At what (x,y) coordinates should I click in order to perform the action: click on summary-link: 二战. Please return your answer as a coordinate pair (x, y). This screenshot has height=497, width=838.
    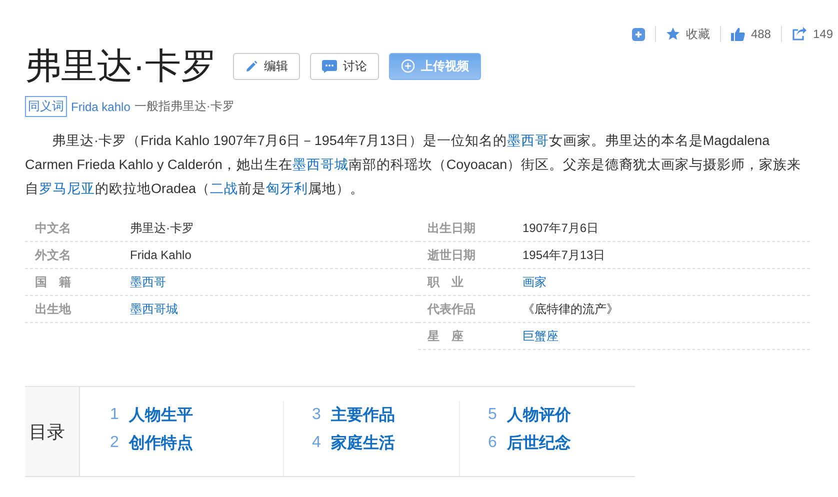
    Looking at the image, I should click on (224, 188).